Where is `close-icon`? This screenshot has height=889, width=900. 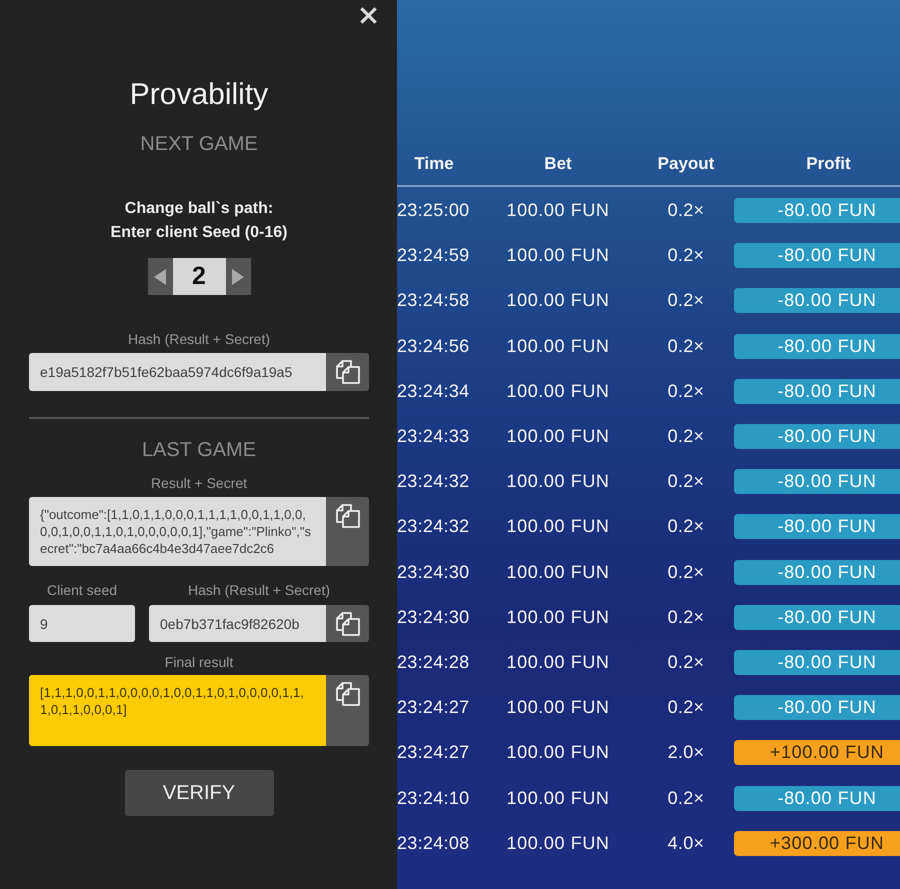 close-icon is located at coordinates (368, 15).